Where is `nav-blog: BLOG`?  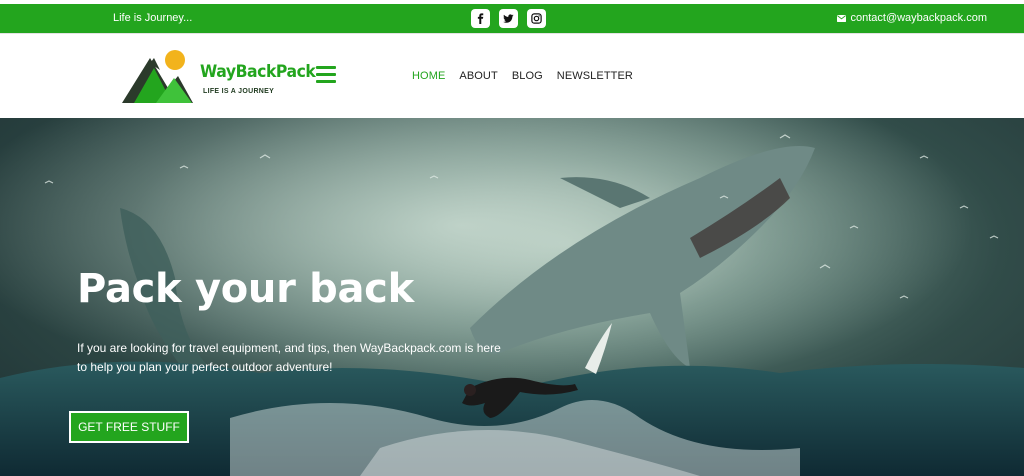 nav-blog: BLOG is located at coordinates (527, 76).